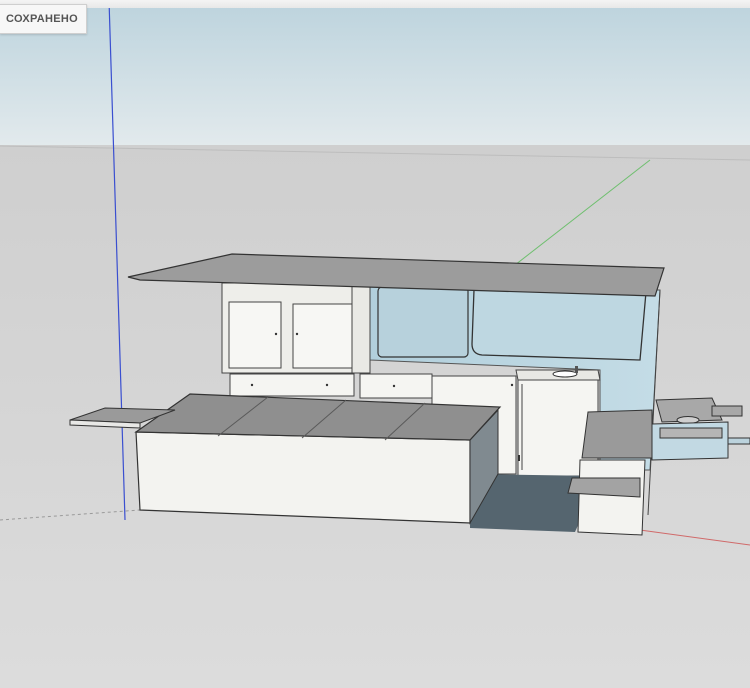 This screenshot has height=688, width=750. Describe the element at coordinates (727, 411) in the screenshot. I see `stove-extension` at that location.